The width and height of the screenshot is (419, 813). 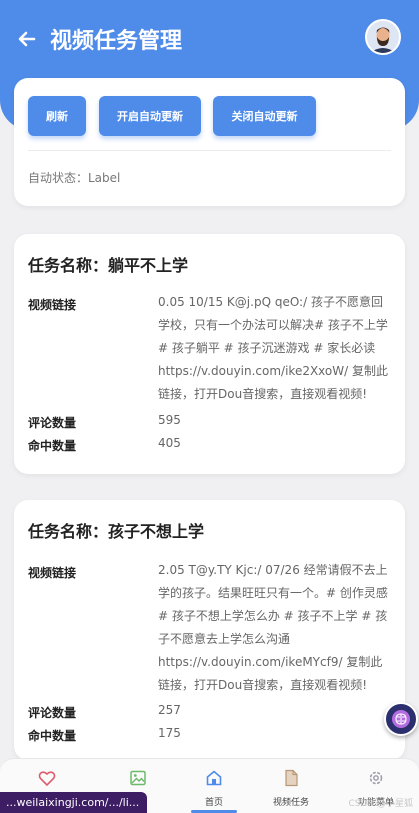 I want to click on tab-home: 首页, so click(x=214, y=786).